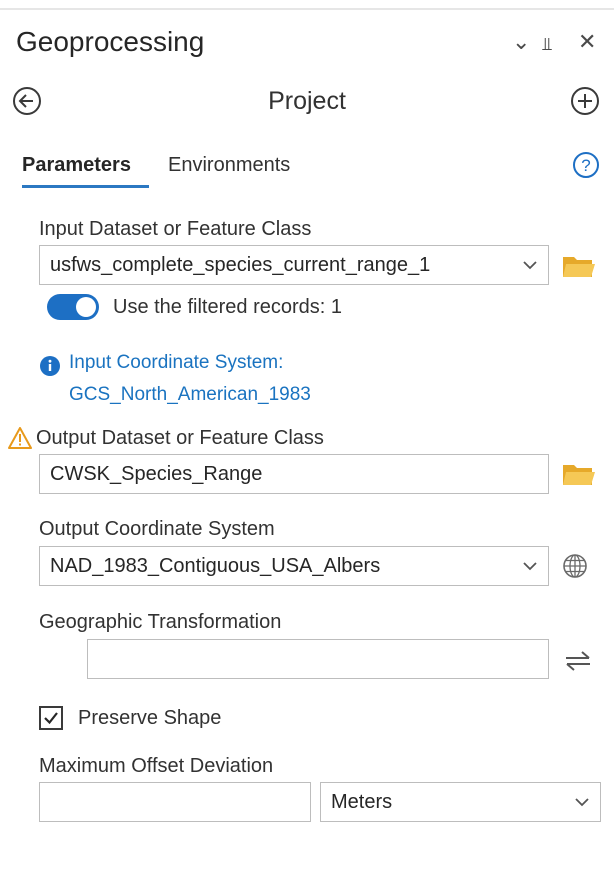  Describe the element at coordinates (190, 395) in the screenshot. I see `input-cs-name: GCS_North_American_1983` at that location.